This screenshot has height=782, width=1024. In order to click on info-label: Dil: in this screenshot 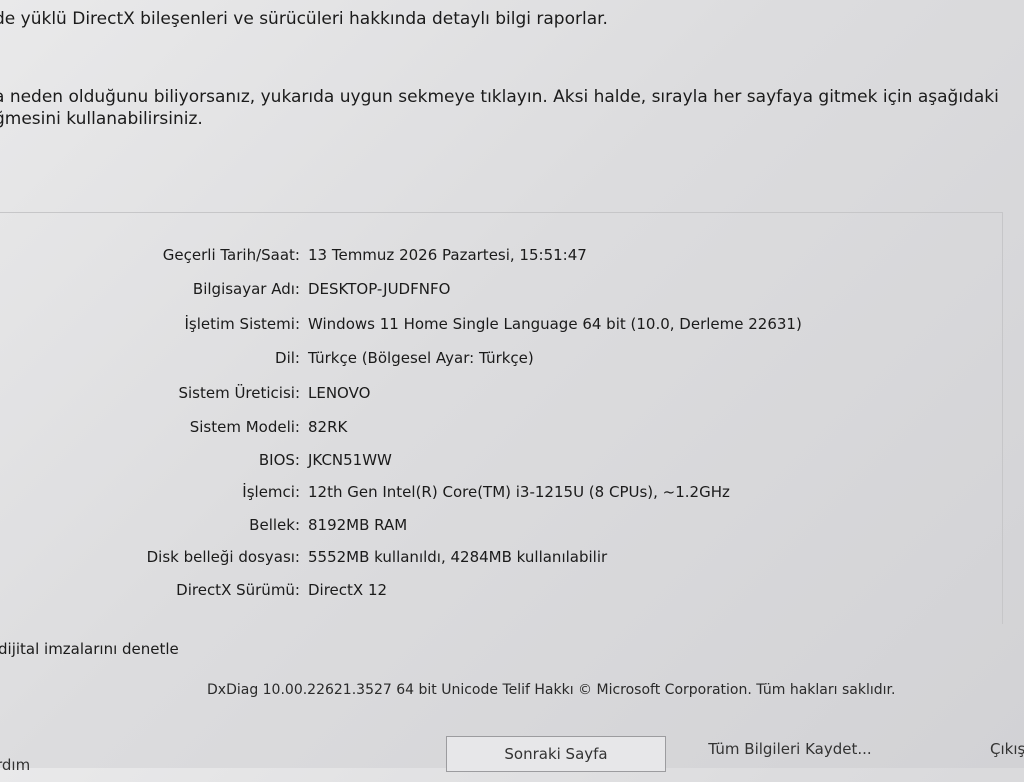, I will do `click(287, 358)`.